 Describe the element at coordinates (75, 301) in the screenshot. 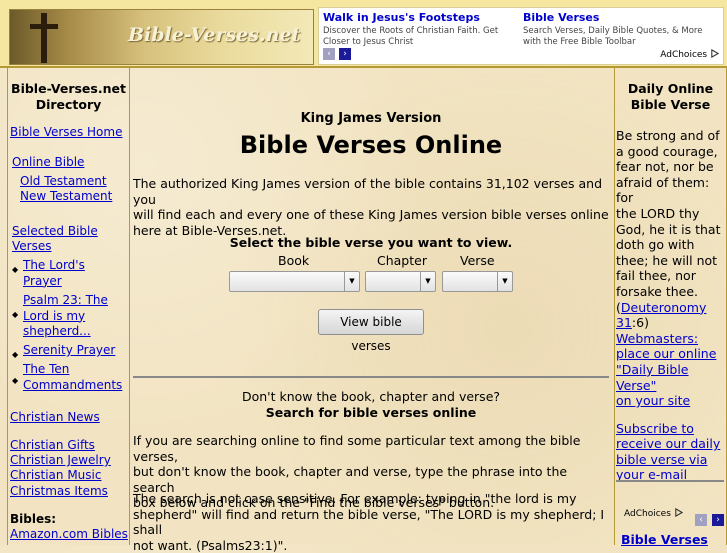

I see `verse-link-line: Psalm 23: The` at that location.